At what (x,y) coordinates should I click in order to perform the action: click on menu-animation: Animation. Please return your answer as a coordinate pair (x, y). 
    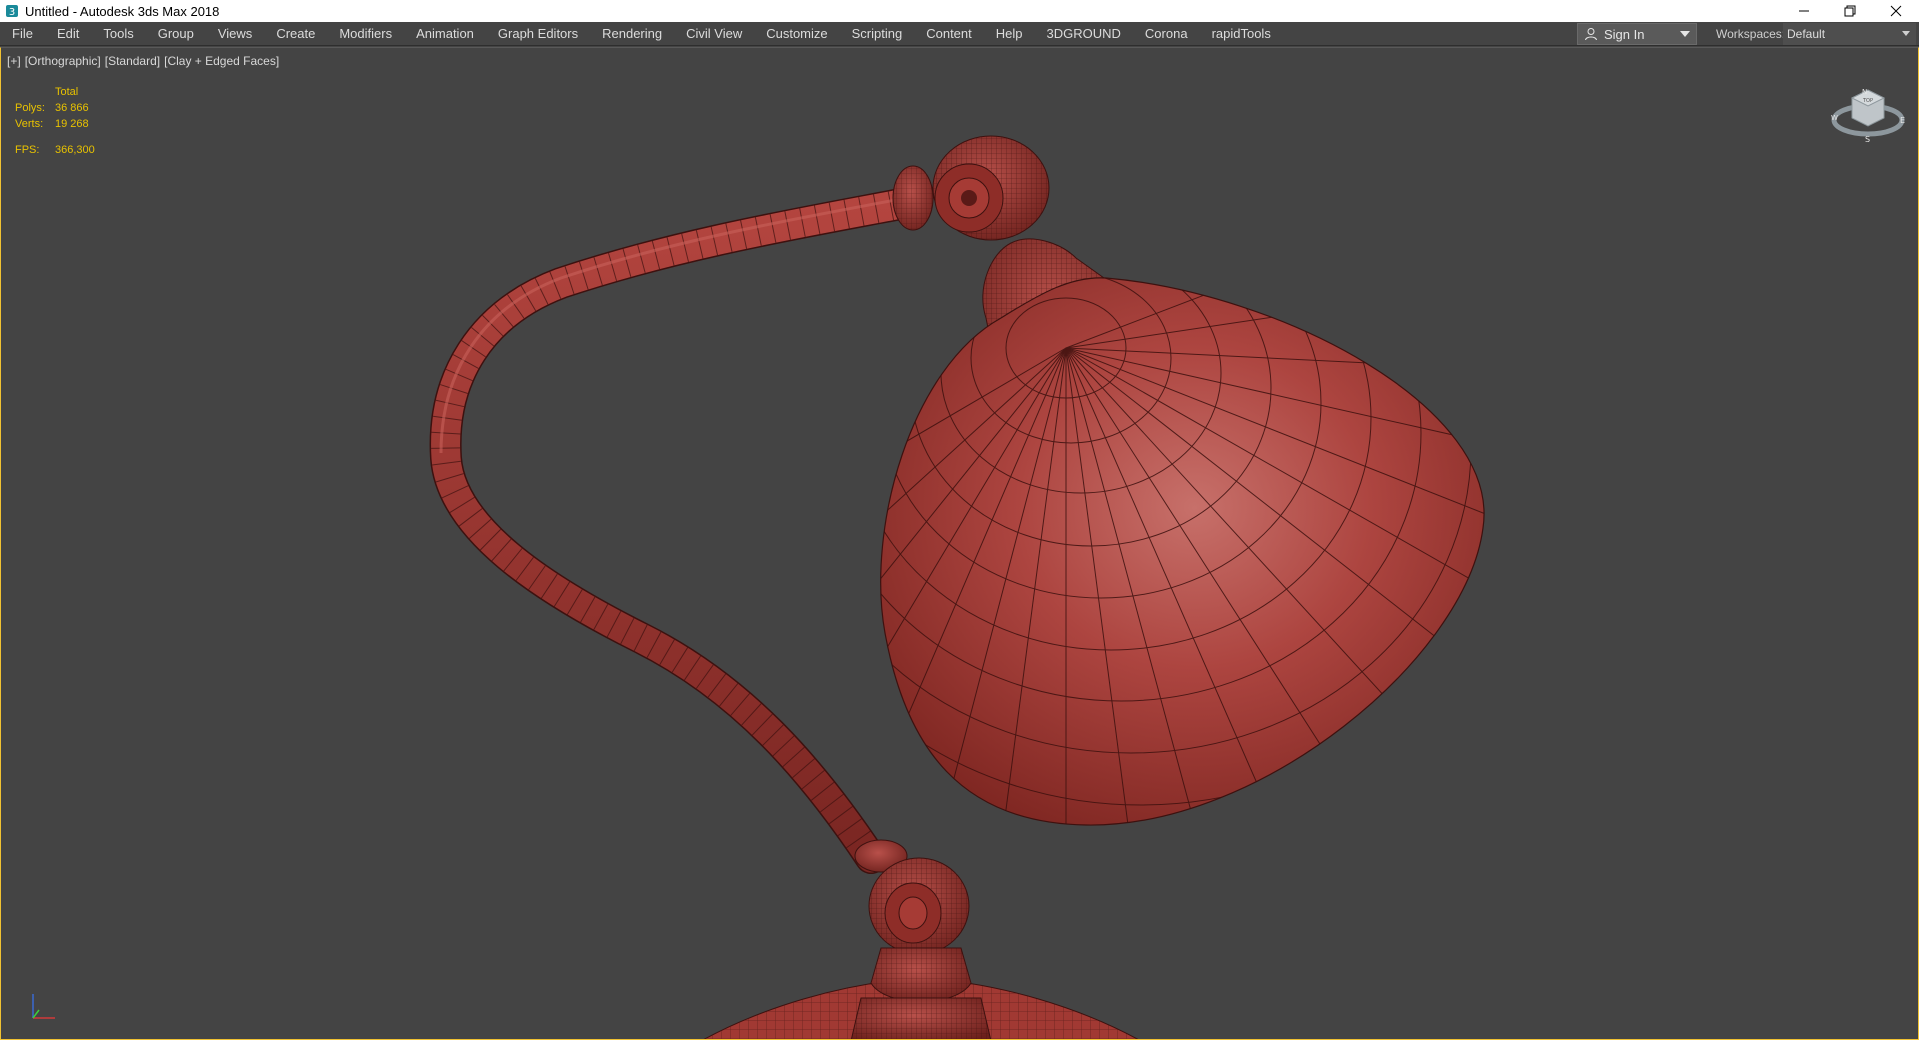
    Looking at the image, I should click on (445, 34).